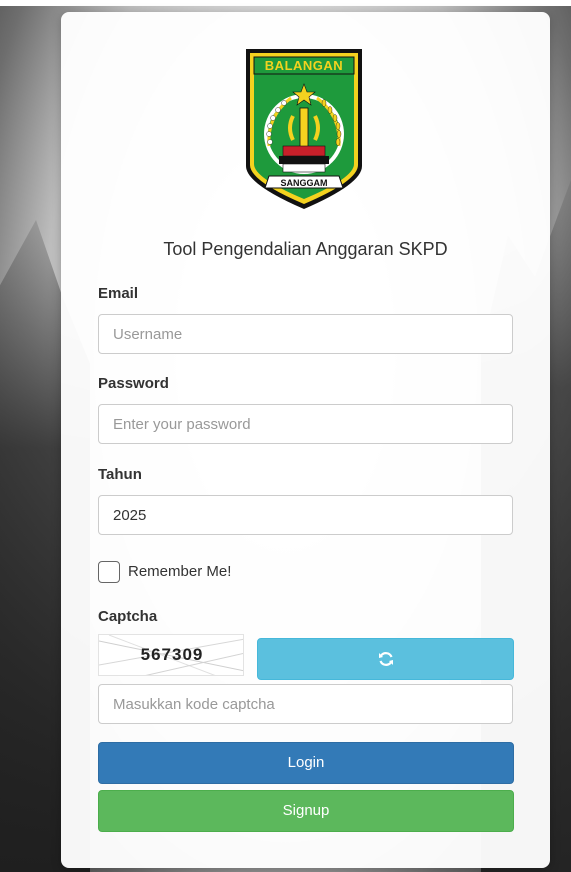  Describe the element at coordinates (120, 474) in the screenshot. I see `tahun-label: Tahun` at that location.